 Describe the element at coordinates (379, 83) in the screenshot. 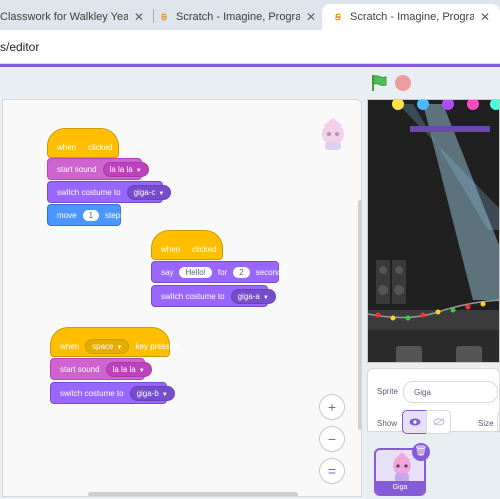

I see `green-flag-icon` at that location.